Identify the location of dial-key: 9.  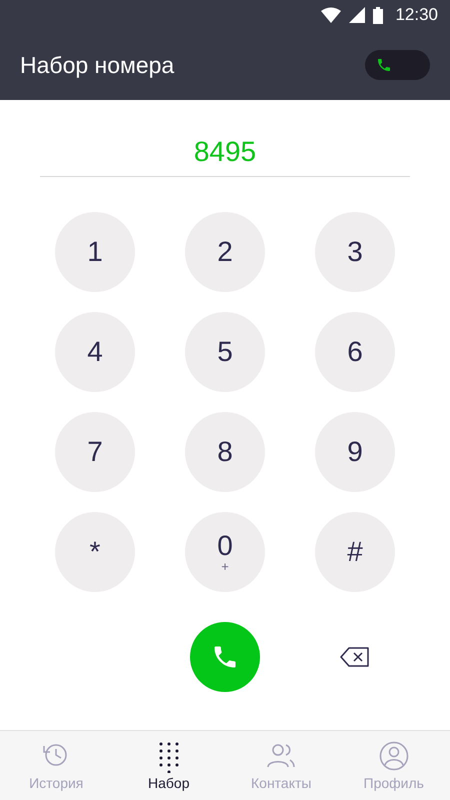
(355, 452).